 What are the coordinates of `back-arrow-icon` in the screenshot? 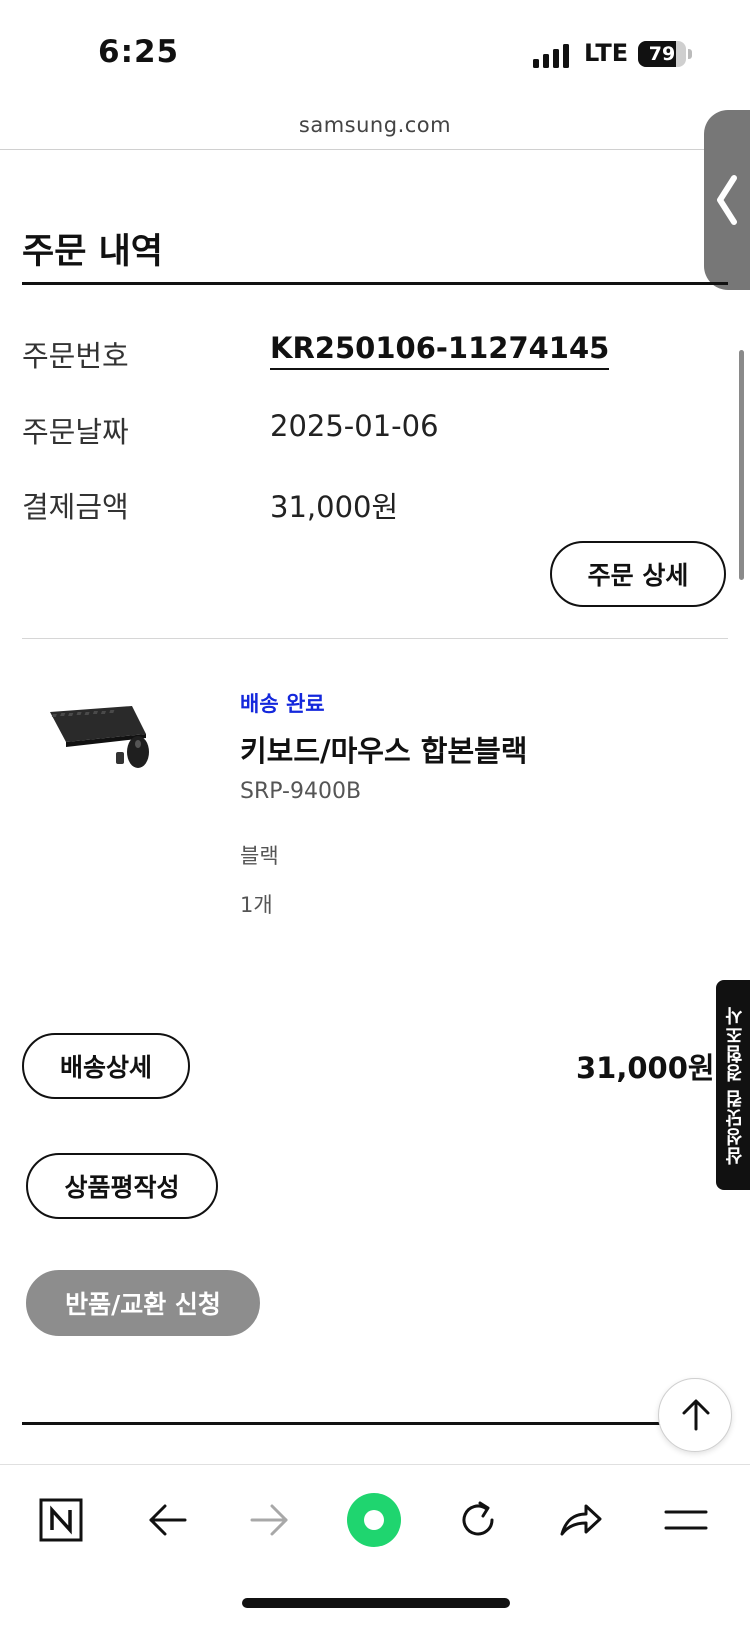 It's located at (168, 1520).